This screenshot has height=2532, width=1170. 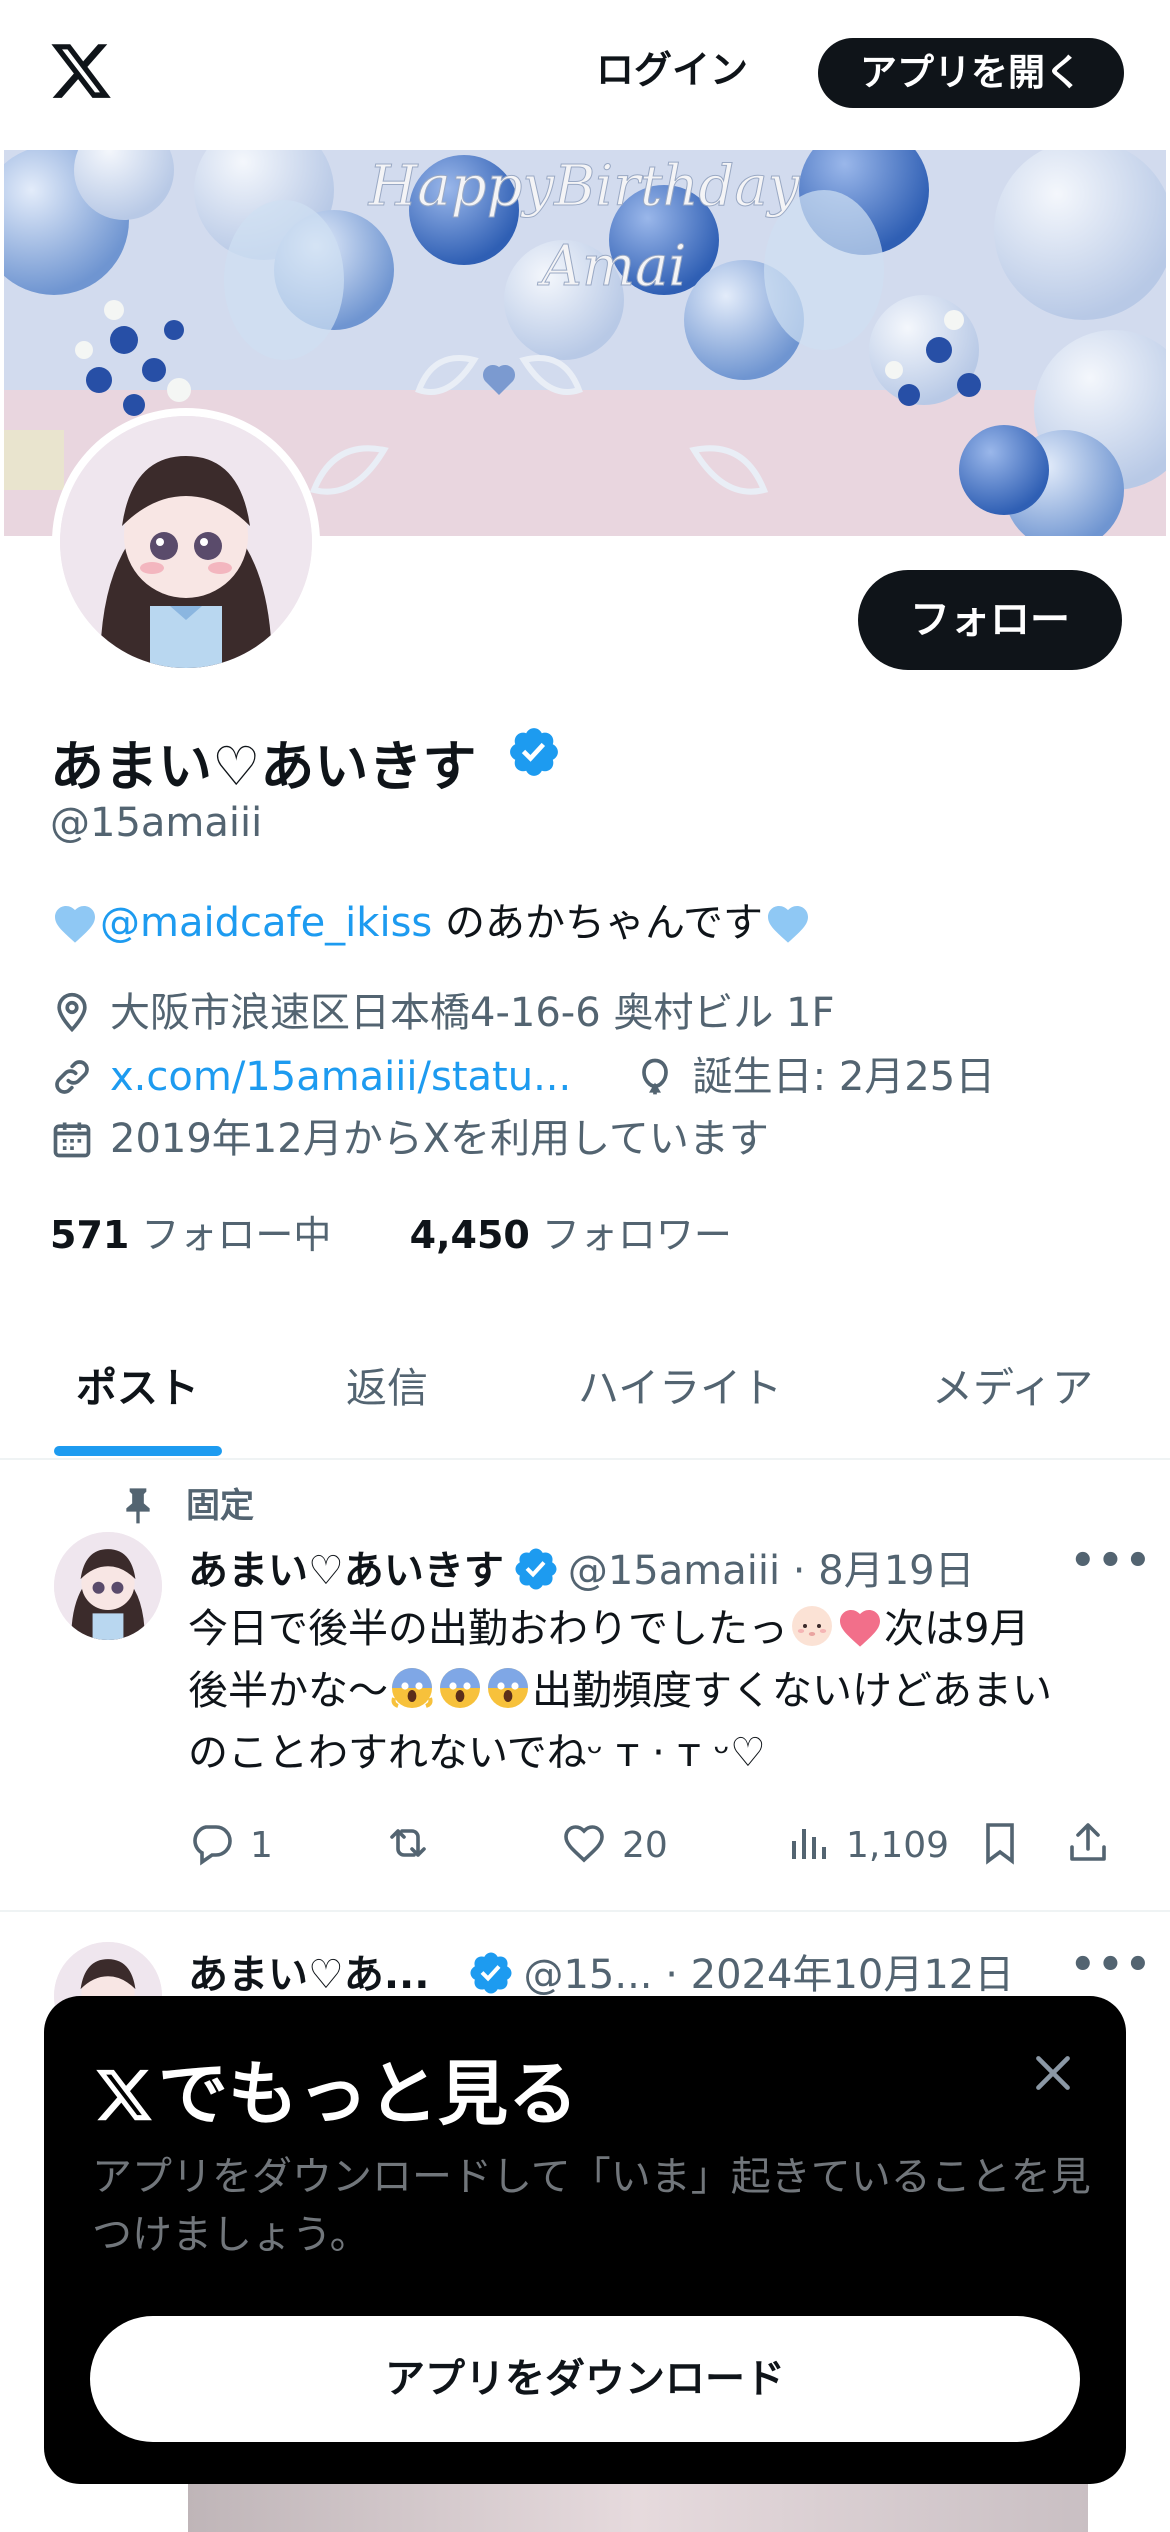 I want to click on pinned-indicator: 固定, so click(x=187, y=1502).